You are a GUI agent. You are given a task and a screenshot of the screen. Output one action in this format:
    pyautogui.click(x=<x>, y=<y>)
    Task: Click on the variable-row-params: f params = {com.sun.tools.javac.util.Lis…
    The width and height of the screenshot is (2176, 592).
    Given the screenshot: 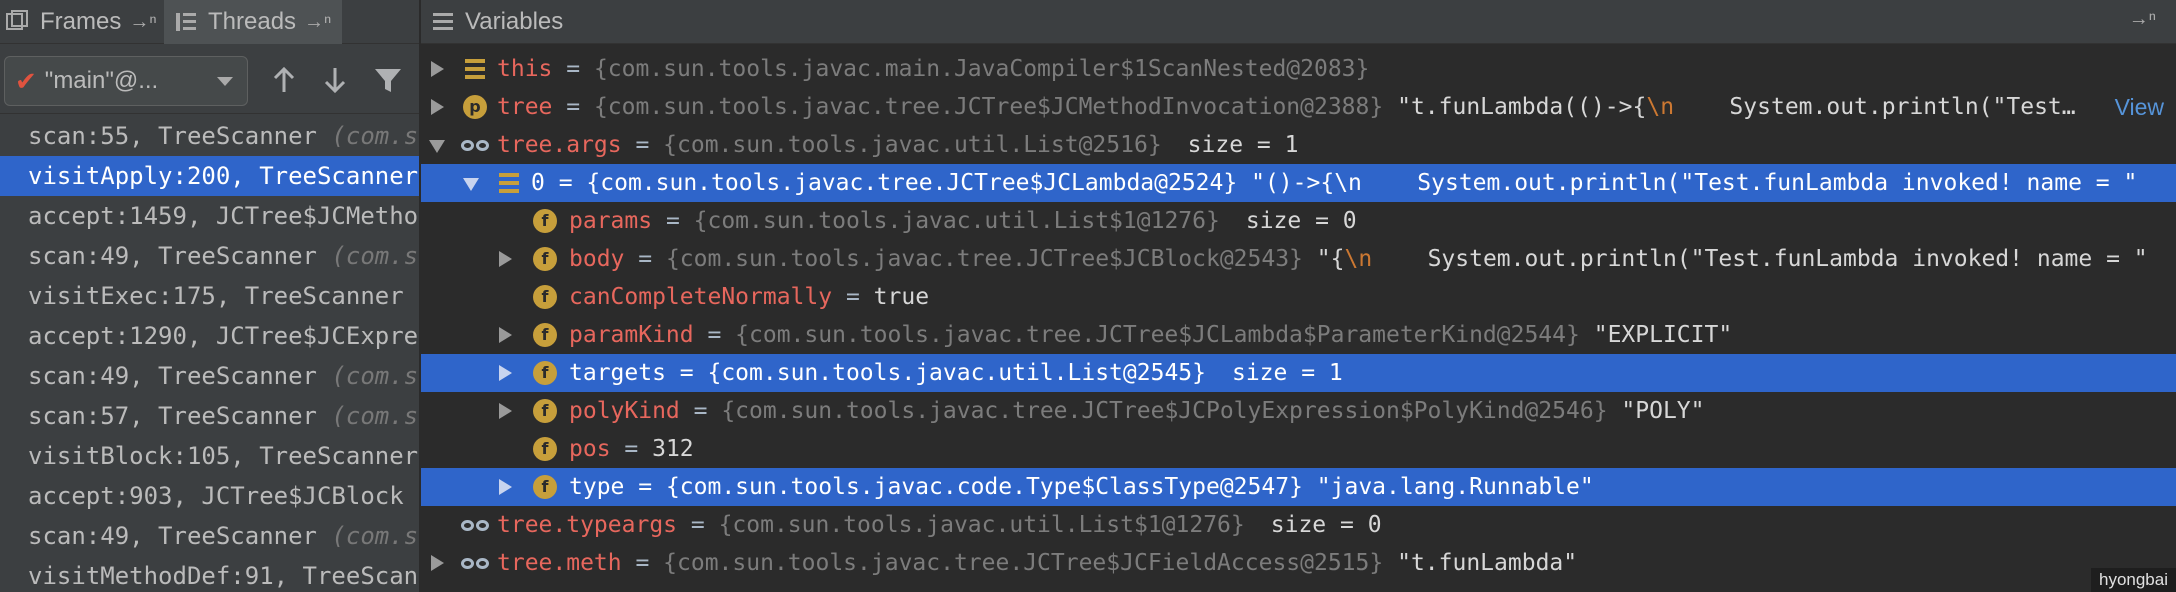 What is the action you would take?
    pyautogui.click(x=1298, y=221)
    